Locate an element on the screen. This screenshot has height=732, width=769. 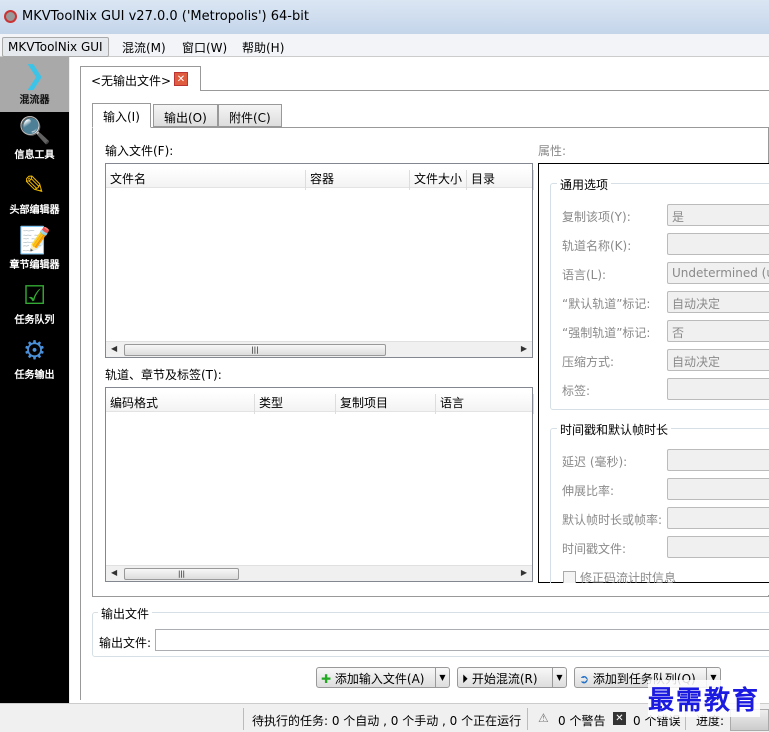
property-label: 延迟 (毫秒): is located at coordinates (595, 462).